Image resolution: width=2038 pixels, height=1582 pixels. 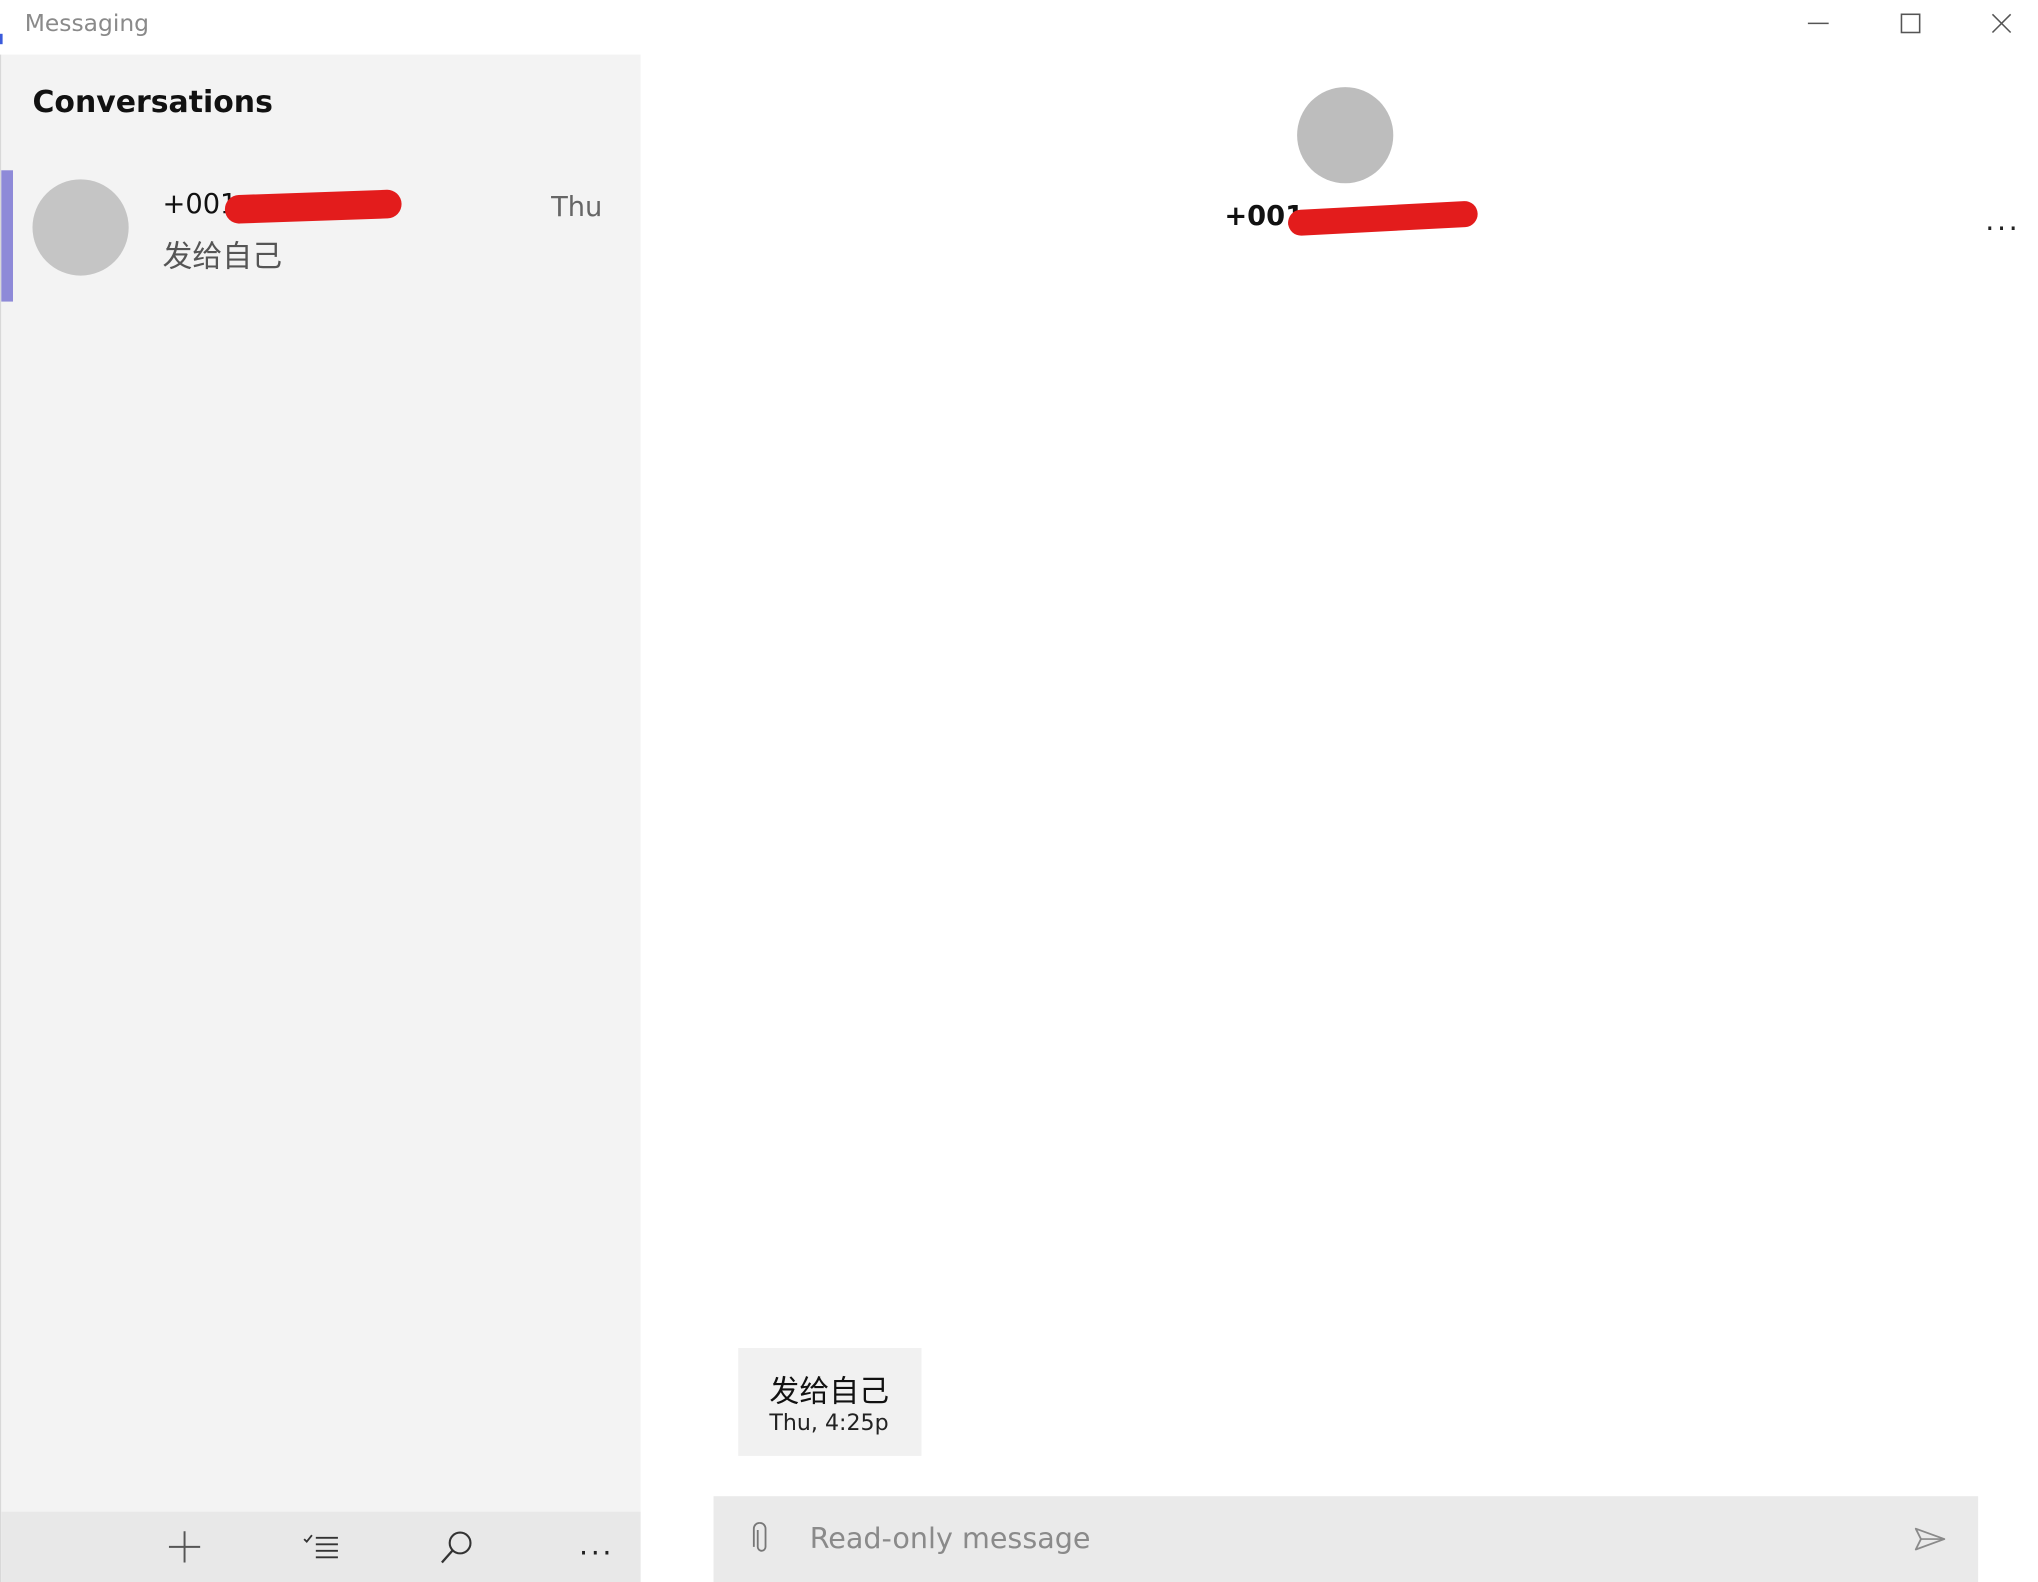 What do you see at coordinates (222, 257) in the screenshot?
I see `conversation-preview: 发给自己` at bounding box center [222, 257].